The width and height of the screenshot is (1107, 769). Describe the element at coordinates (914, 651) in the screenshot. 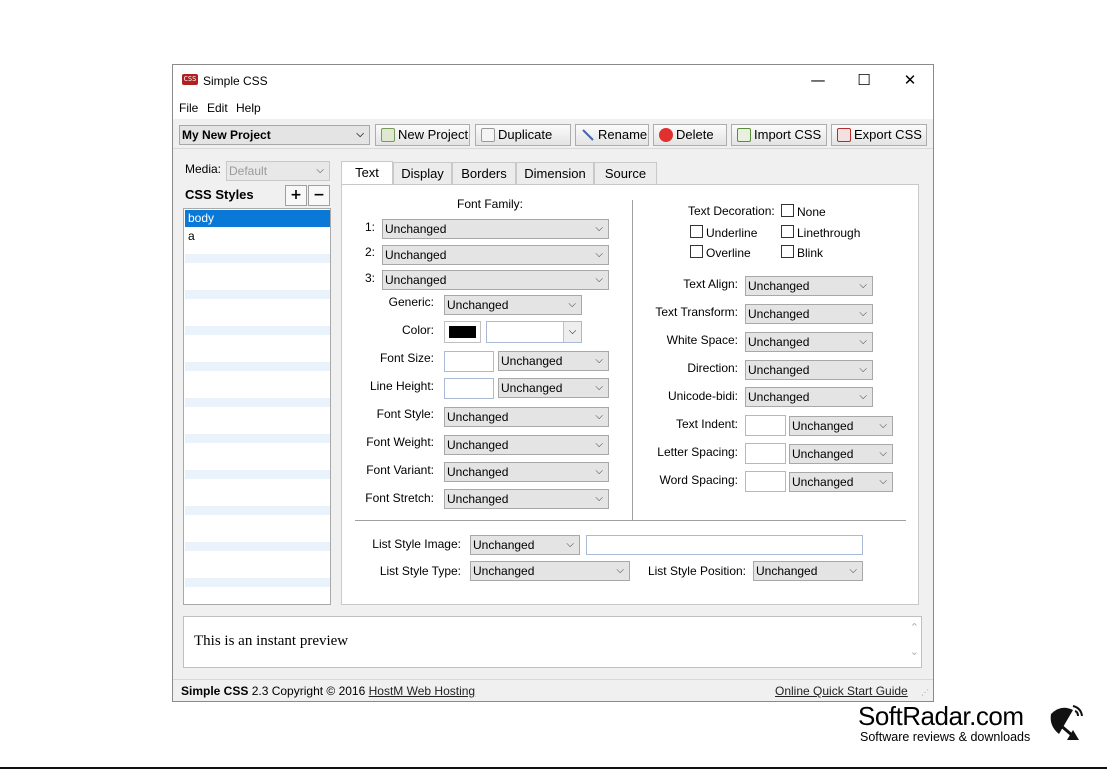

I see `scroll-down-icon: ⌄` at that location.